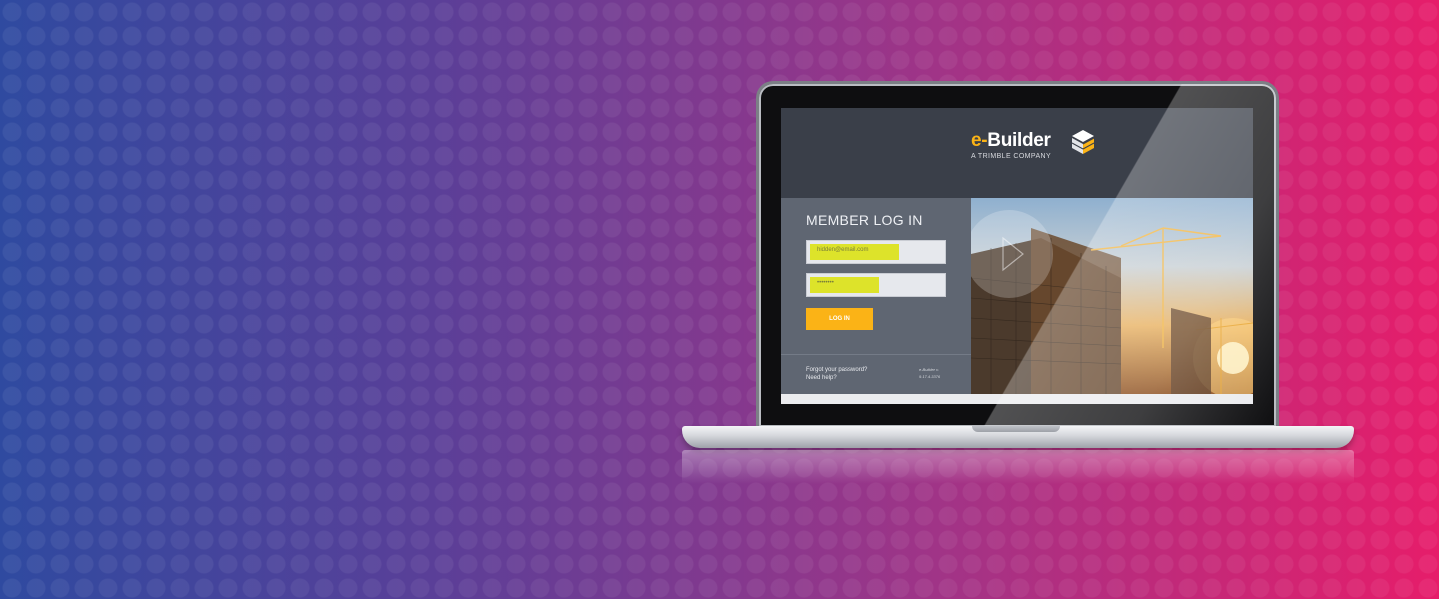 The height and width of the screenshot is (599, 1439). I want to click on username-value: hidden@email.com, so click(843, 250).